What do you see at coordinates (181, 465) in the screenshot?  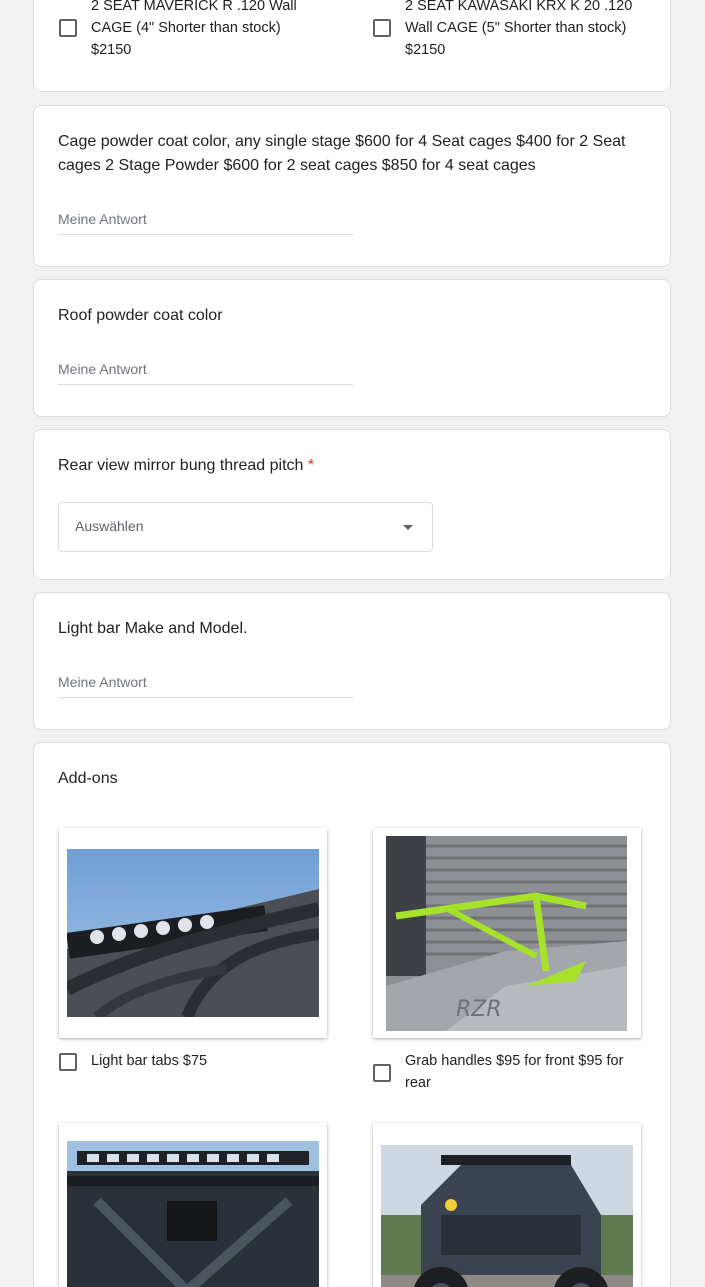 I see `question-text: Rear view mirror bung thread pitch` at bounding box center [181, 465].